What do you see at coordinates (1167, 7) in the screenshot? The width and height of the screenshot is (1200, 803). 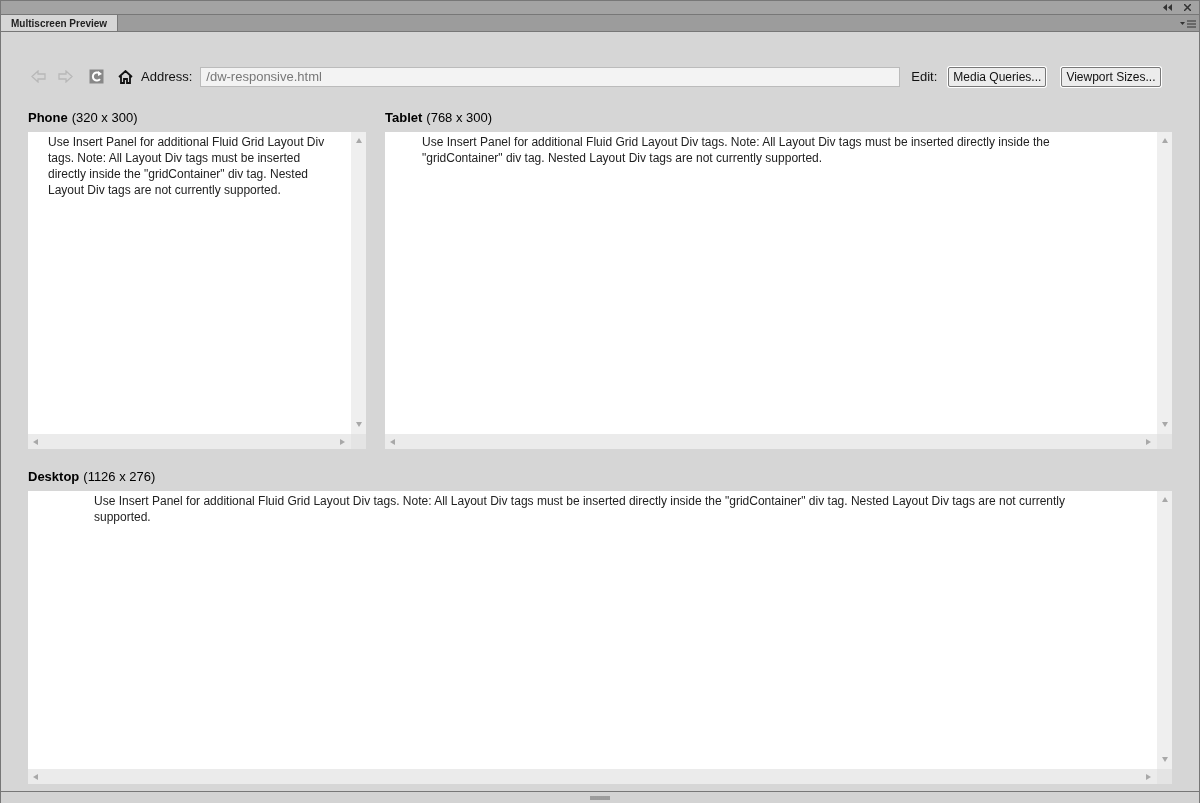 I see `collapse-icon` at bounding box center [1167, 7].